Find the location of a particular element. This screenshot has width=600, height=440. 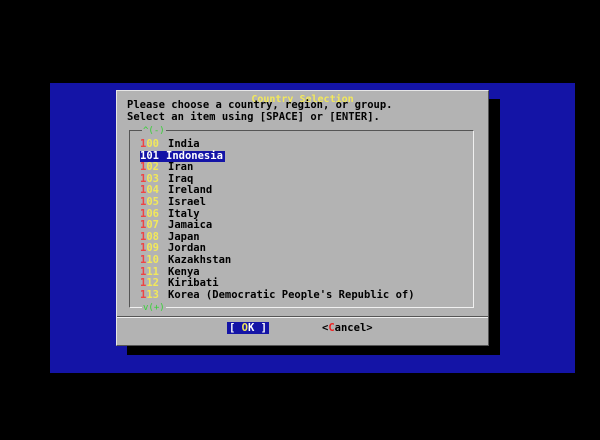

ok-label-rest: K is located at coordinates (251, 328).